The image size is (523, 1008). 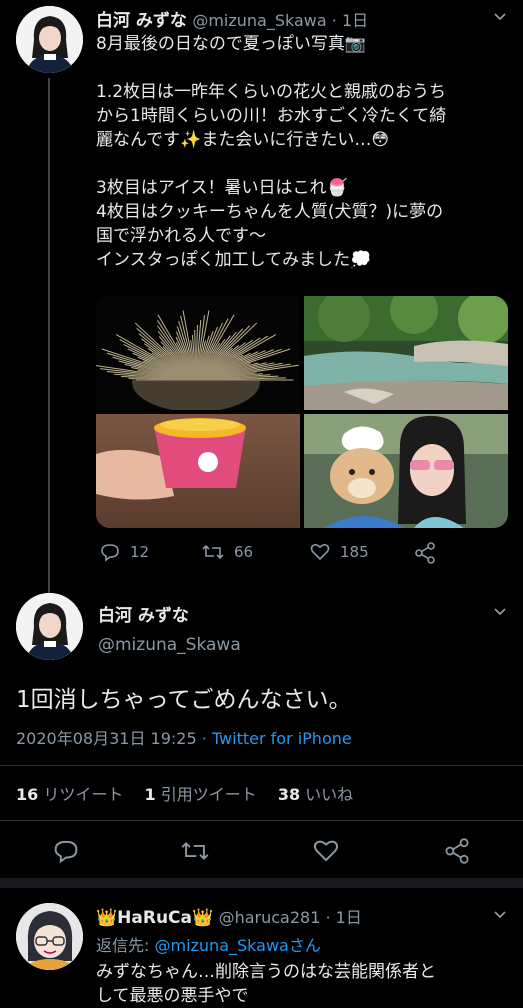 I want to click on photo-river, so click(x=406, y=353).